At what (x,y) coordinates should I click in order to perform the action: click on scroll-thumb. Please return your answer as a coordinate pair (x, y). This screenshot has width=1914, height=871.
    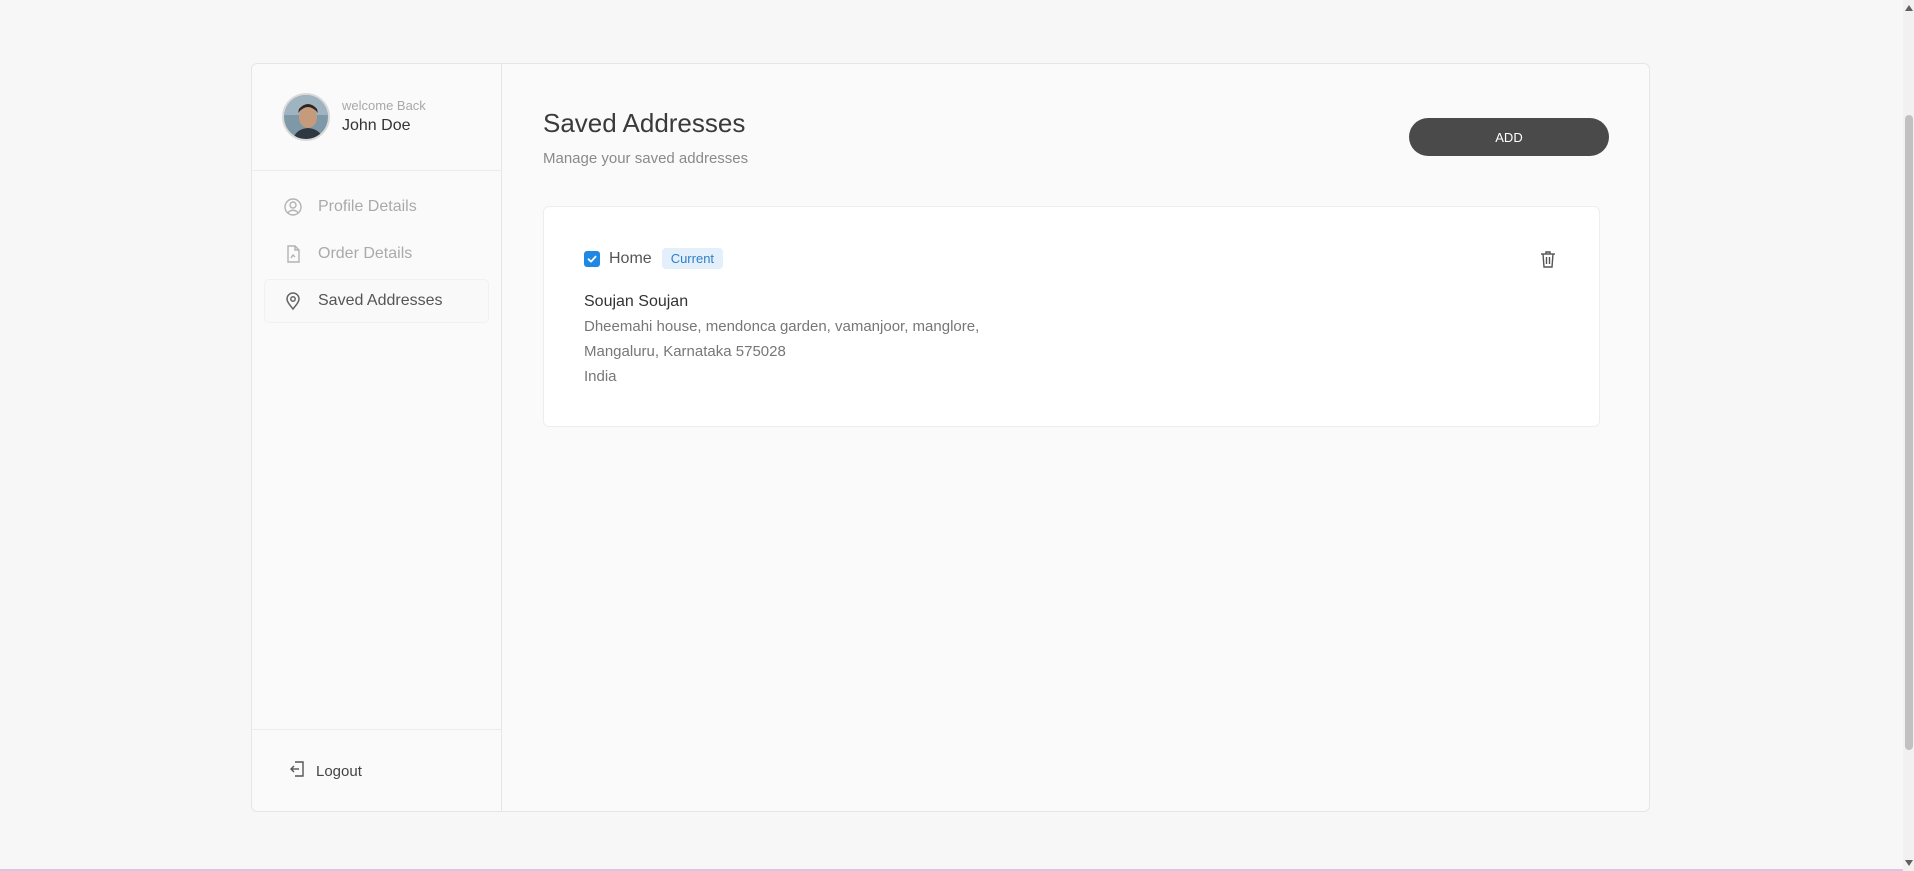
    Looking at the image, I should click on (1909, 432).